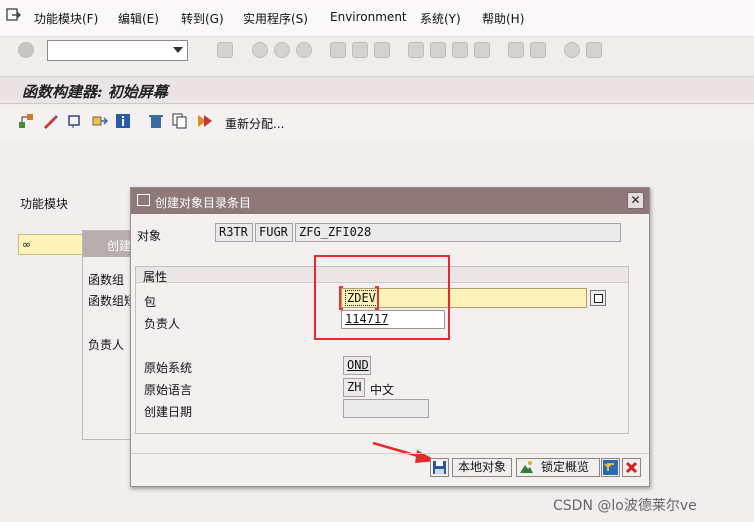 This screenshot has width=754, height=522. What do you see at coordinates (50, 121) in the screenshot?
I see `change-icon` at bounding box center [50, 121].